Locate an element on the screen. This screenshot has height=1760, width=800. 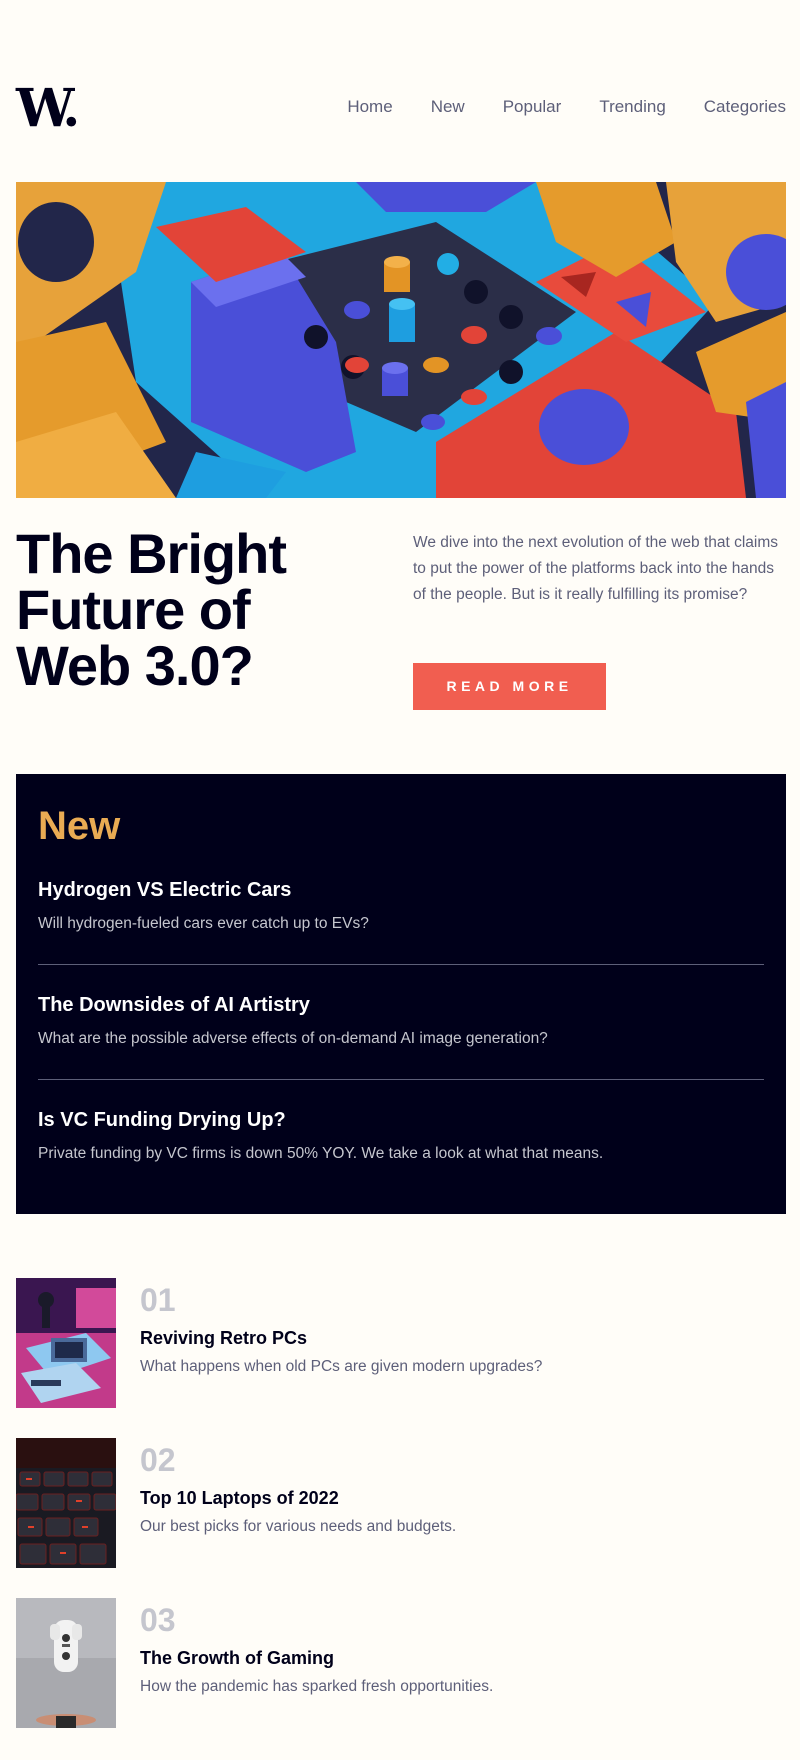
new-item-title: Is VC Funding Drying Up? is located at coordinates (401, 1120).